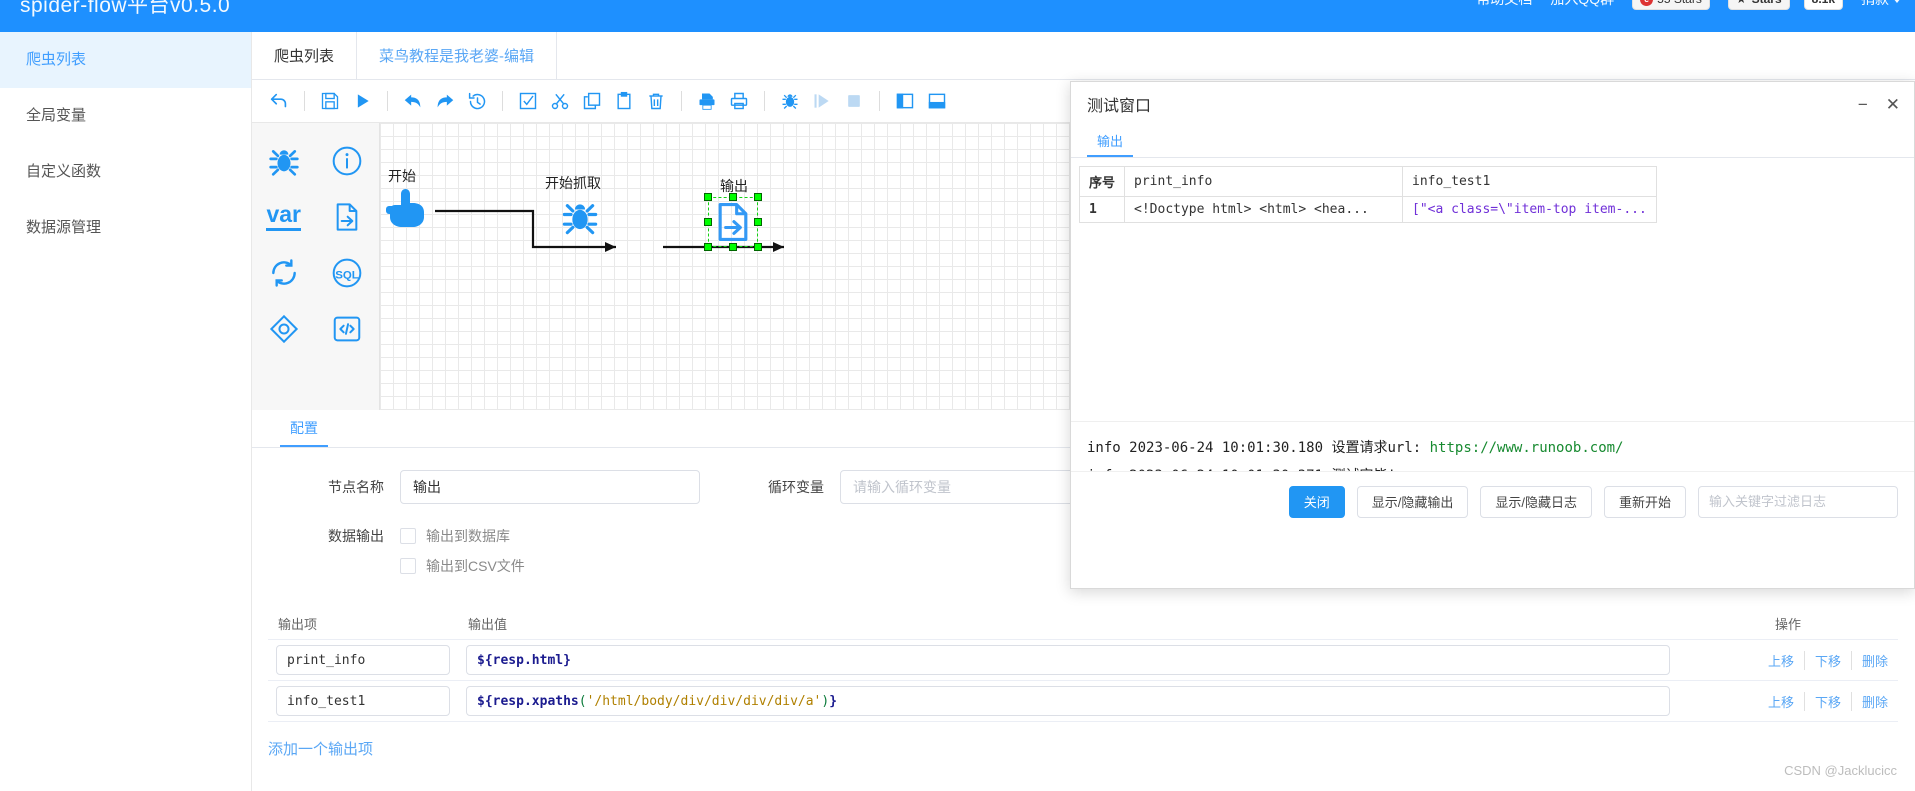 The height and width of the screenshot is (791, 1915). What do you see at coordinates (284, 273) in the screenshot?
I see `loop-icon` at bounding box center [284, 273].